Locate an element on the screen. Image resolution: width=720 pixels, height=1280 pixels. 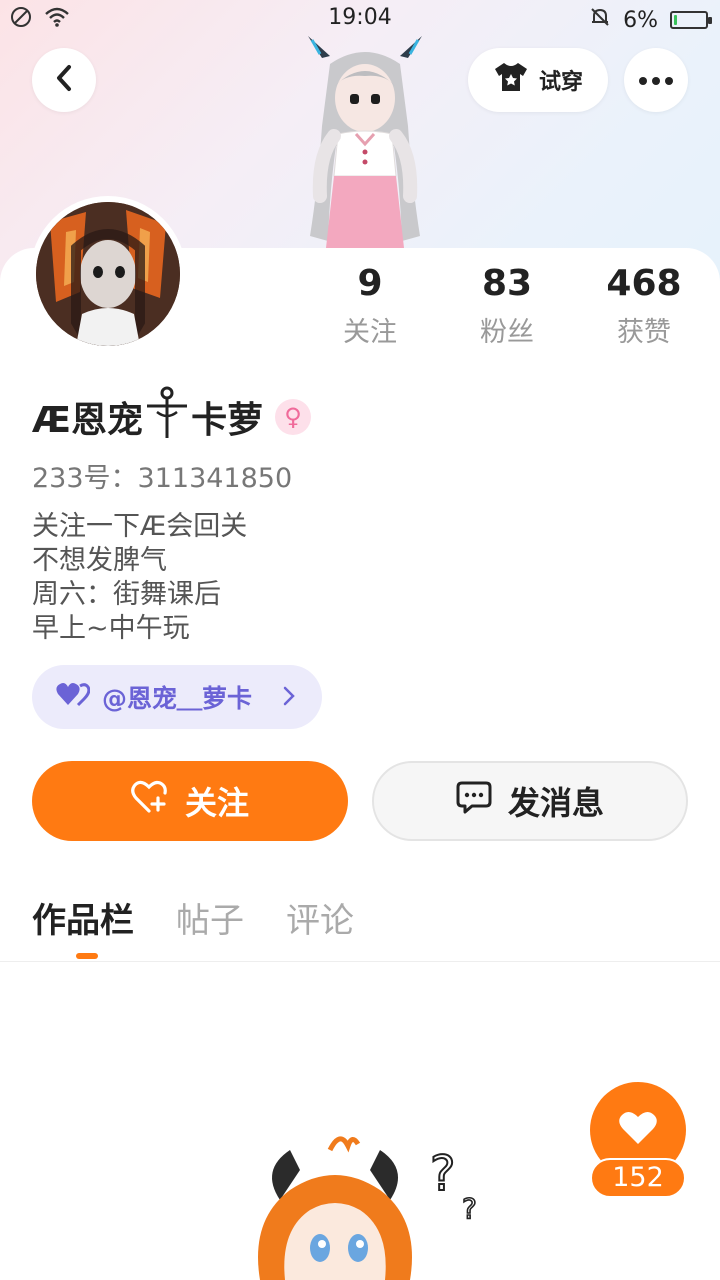
bio-line: 周六：街舞课后 is located at coordinates (126, 594).